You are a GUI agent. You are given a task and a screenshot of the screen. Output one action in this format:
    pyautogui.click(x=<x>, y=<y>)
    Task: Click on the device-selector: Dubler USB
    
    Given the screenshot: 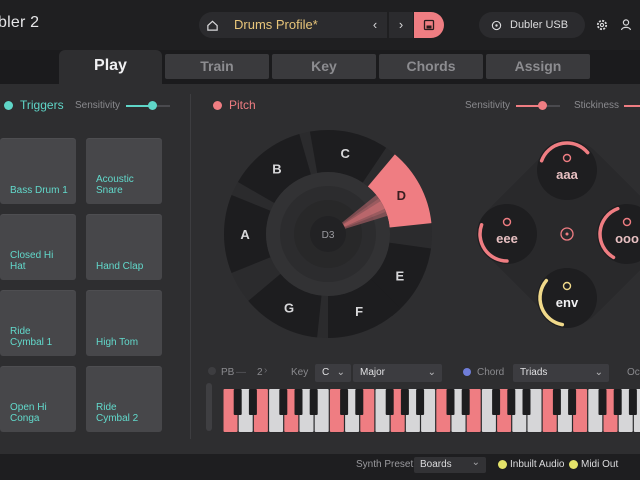 What is the action you would take?
    pyautogui.click(x=532, y=25)
    